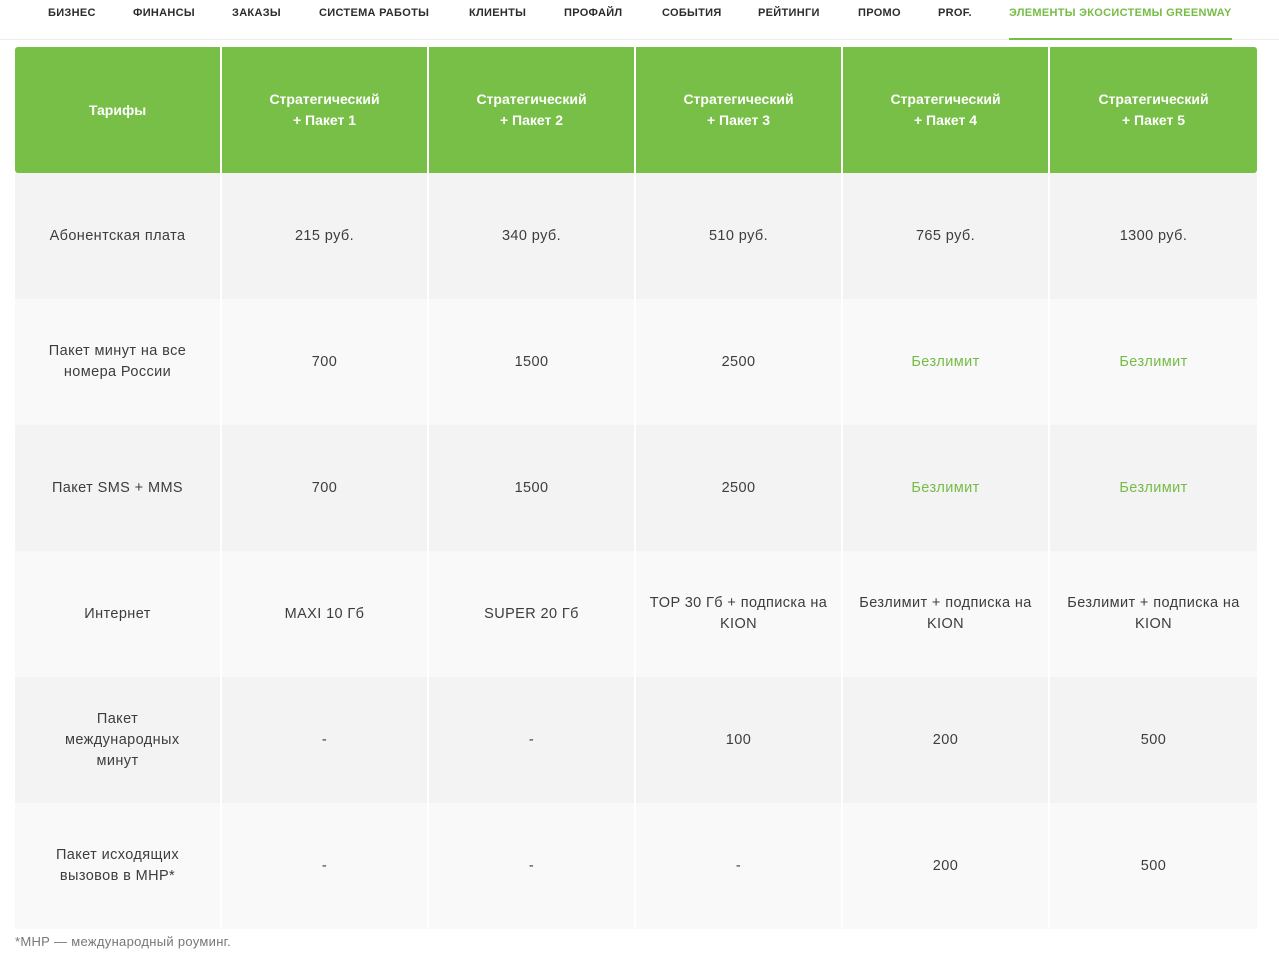  What do you see at coordinates (593, 23) in the screenshot?
I see `nav-item-profile: ПРОФАЙЛ` at bounding box center [593, 23].